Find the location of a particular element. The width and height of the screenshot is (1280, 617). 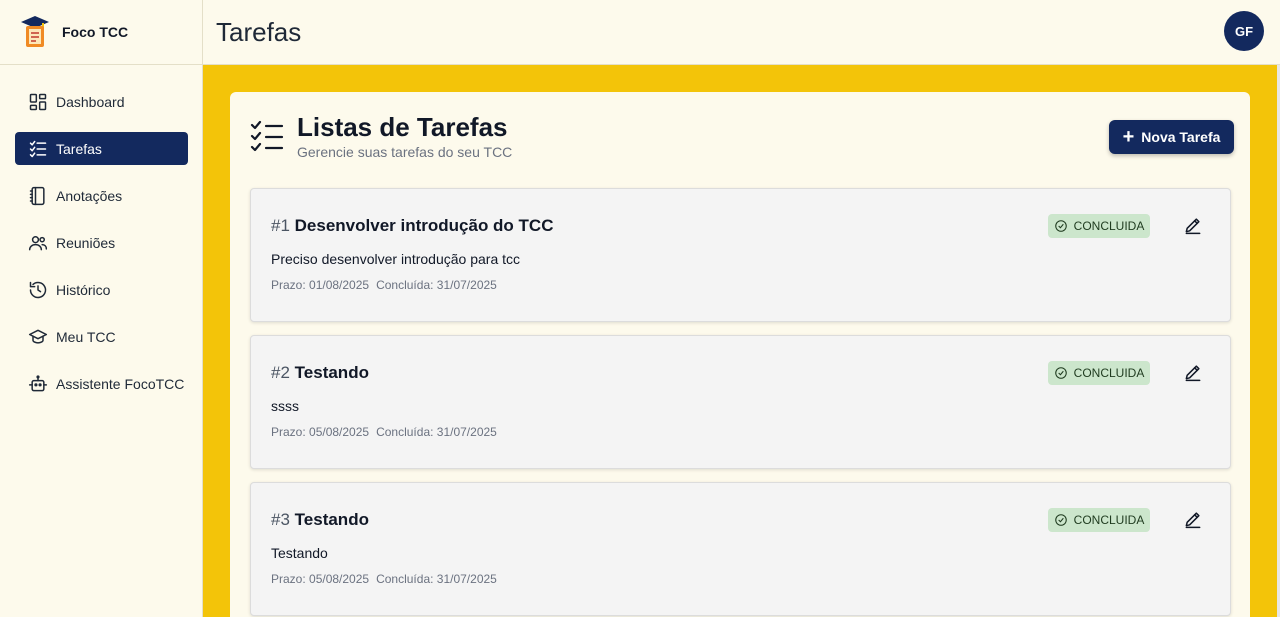

app-name: Foco TCC is located at coordinates (95, 32).